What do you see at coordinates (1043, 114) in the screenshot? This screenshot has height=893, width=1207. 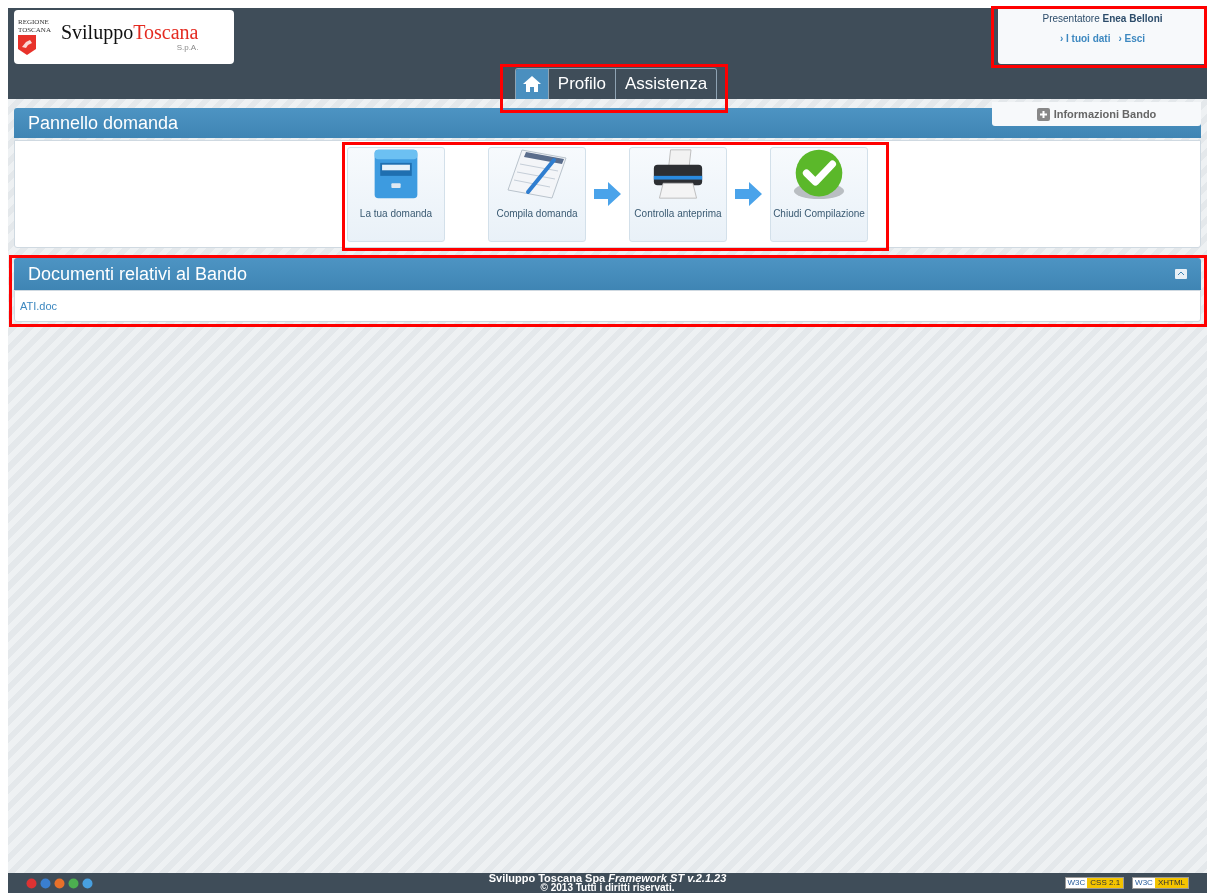 I see `plus-icon` at bounding box center [1043, 114].